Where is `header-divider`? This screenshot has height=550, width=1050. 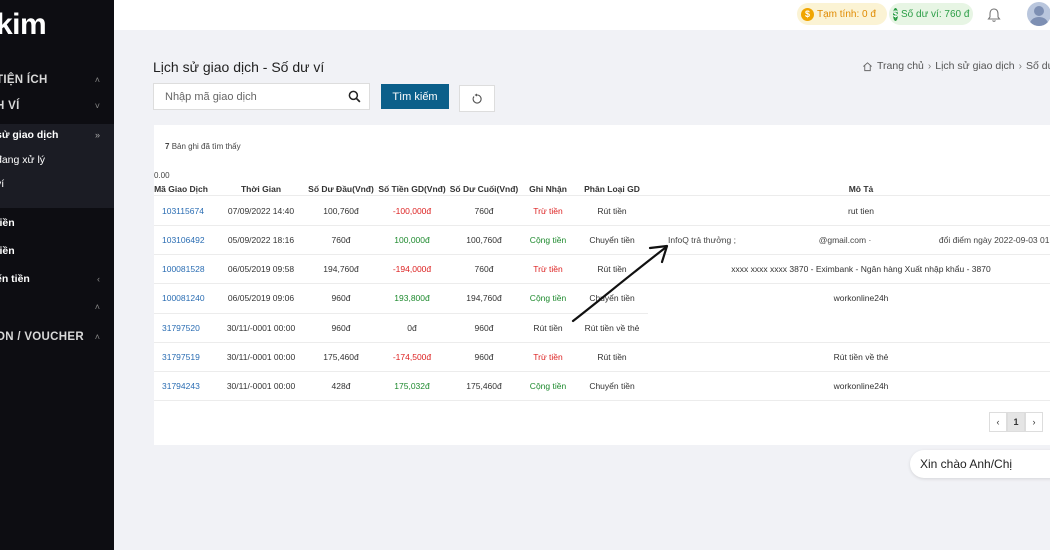 header-divider is located at coordinates (602, 195).